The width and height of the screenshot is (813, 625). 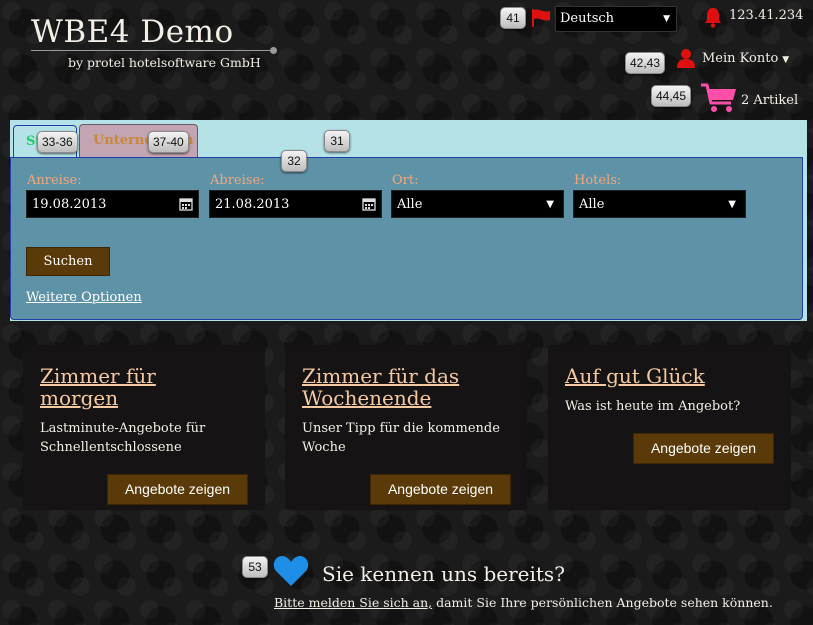 I want to click on login-link: Bitte melden Sie sich an,, so click(x=353, y=602).